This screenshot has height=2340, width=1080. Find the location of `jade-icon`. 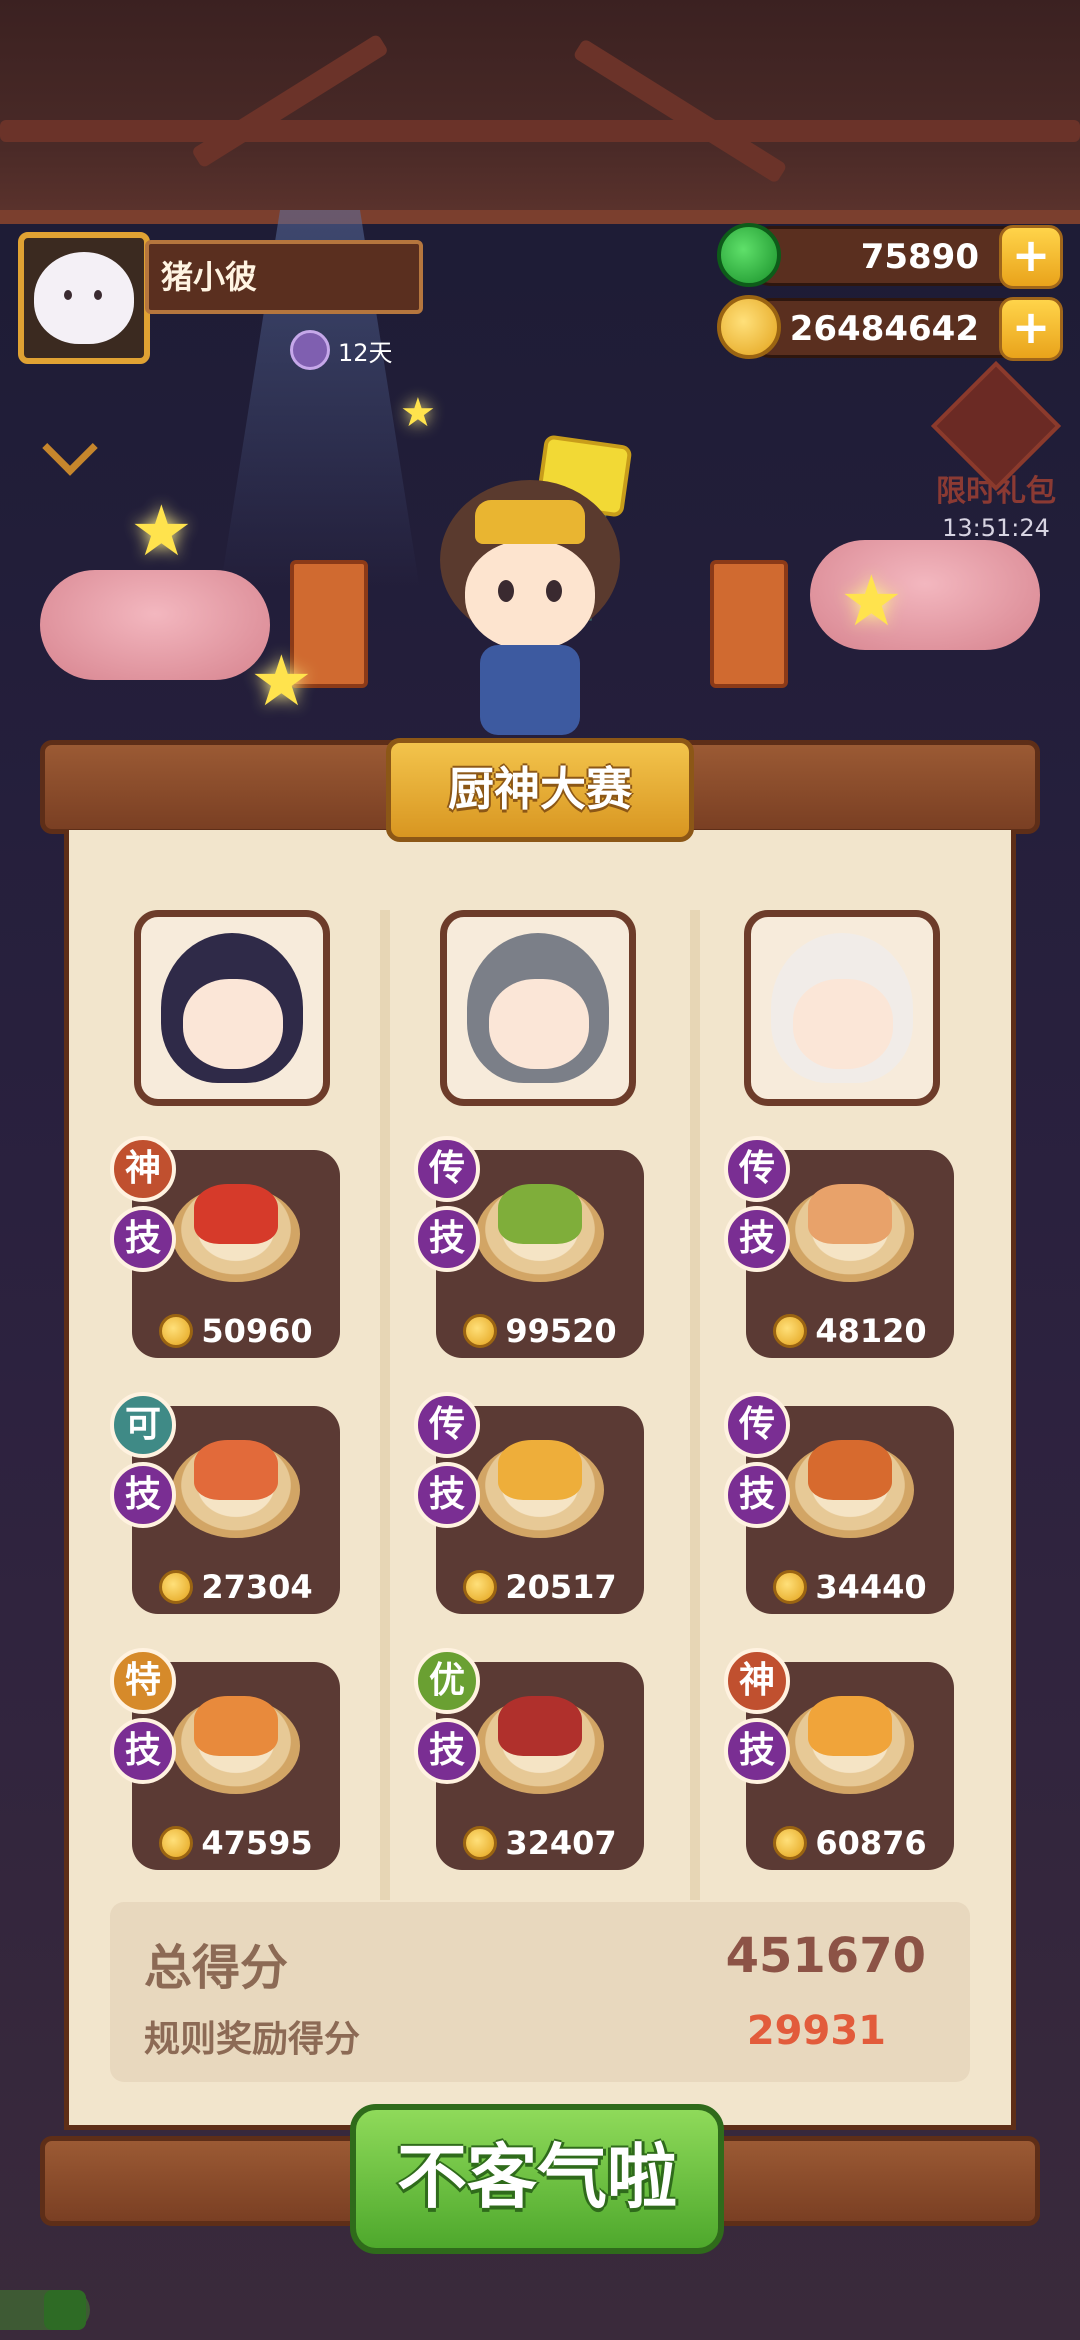

jade-icon is located at coordinates (749, 255).